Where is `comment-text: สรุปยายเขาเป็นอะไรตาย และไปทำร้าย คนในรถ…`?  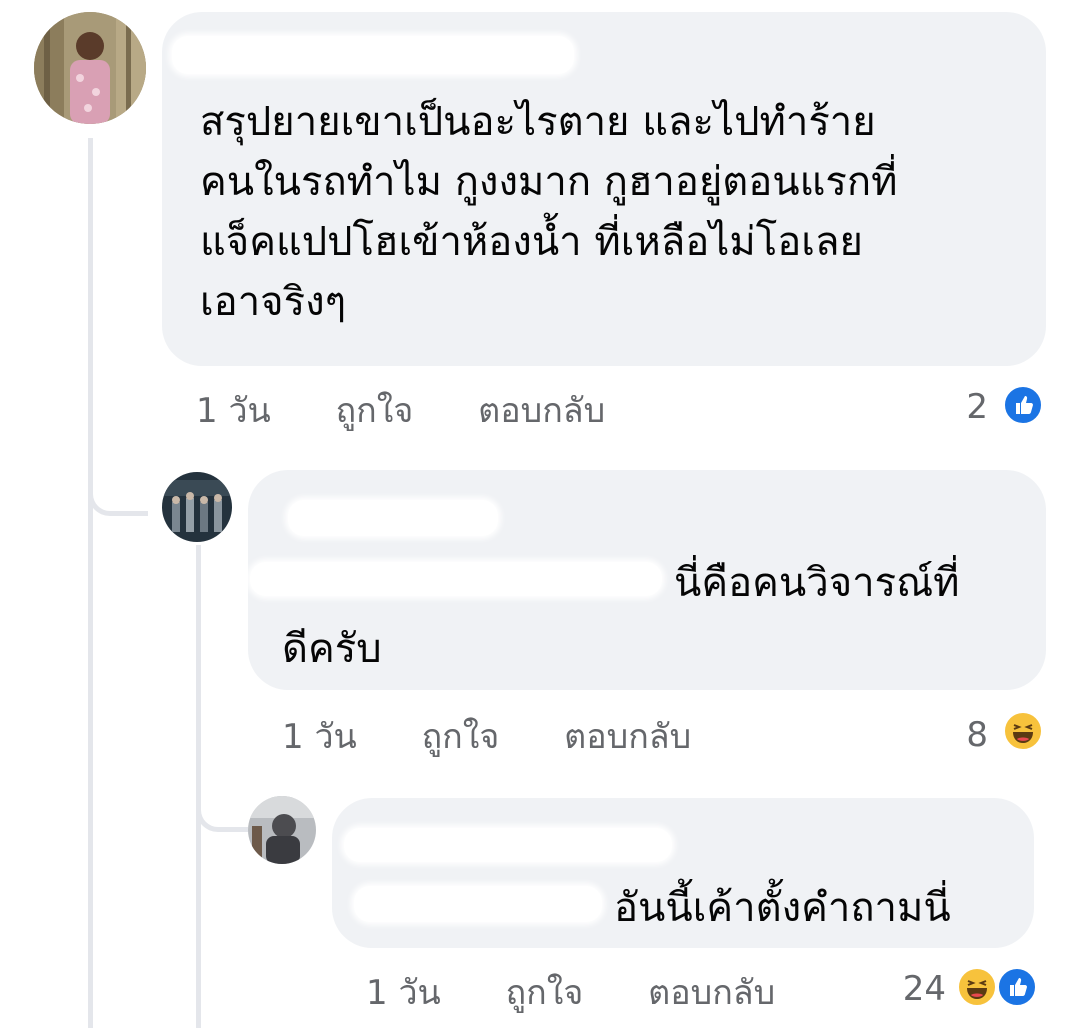
comment-text: สรุปยายเขาเป็นอะไรตาย และไปทำร้าย คนในรถ… is located at coordinates (549, 212).